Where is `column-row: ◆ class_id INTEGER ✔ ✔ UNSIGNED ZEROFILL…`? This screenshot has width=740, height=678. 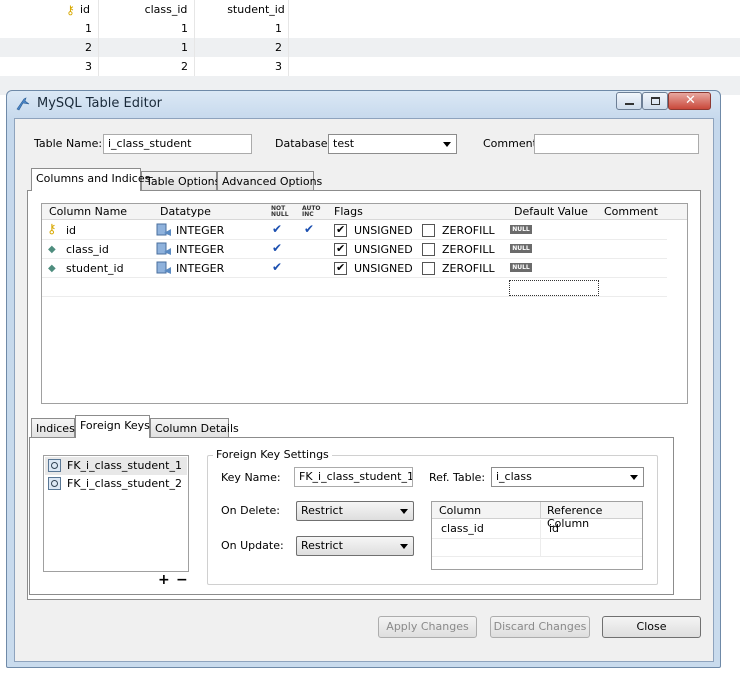 column-row: ◆ class_id INTEGER ✔ ✔ UNSIGNED ZEROFILL… is located at coordinates (354, 249).